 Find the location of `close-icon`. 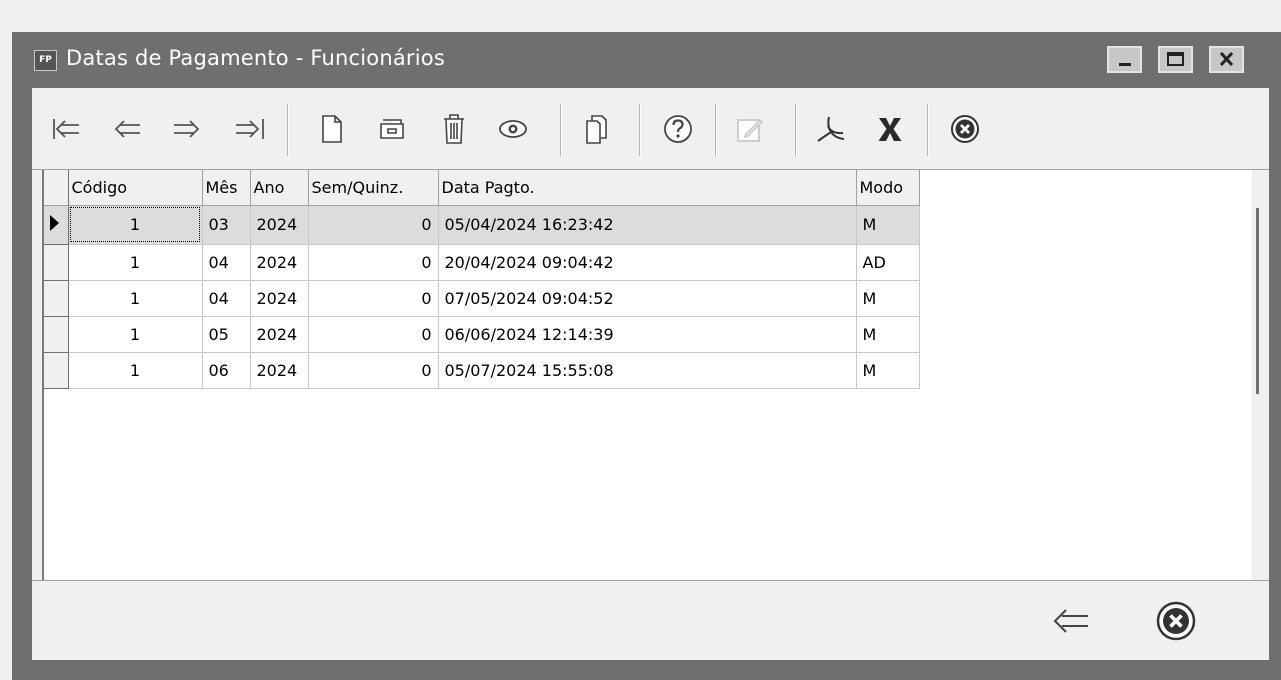

close-icon is located at coordinates (1226, 59).